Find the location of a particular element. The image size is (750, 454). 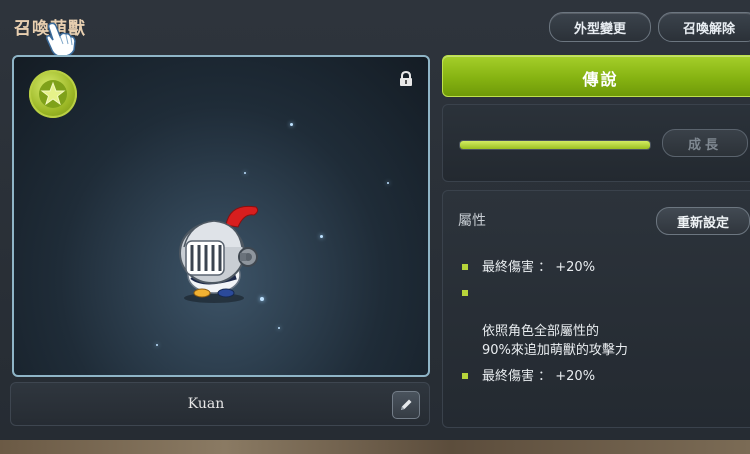

pet-name-bar: Kuan is located at coordinates (220, 404).